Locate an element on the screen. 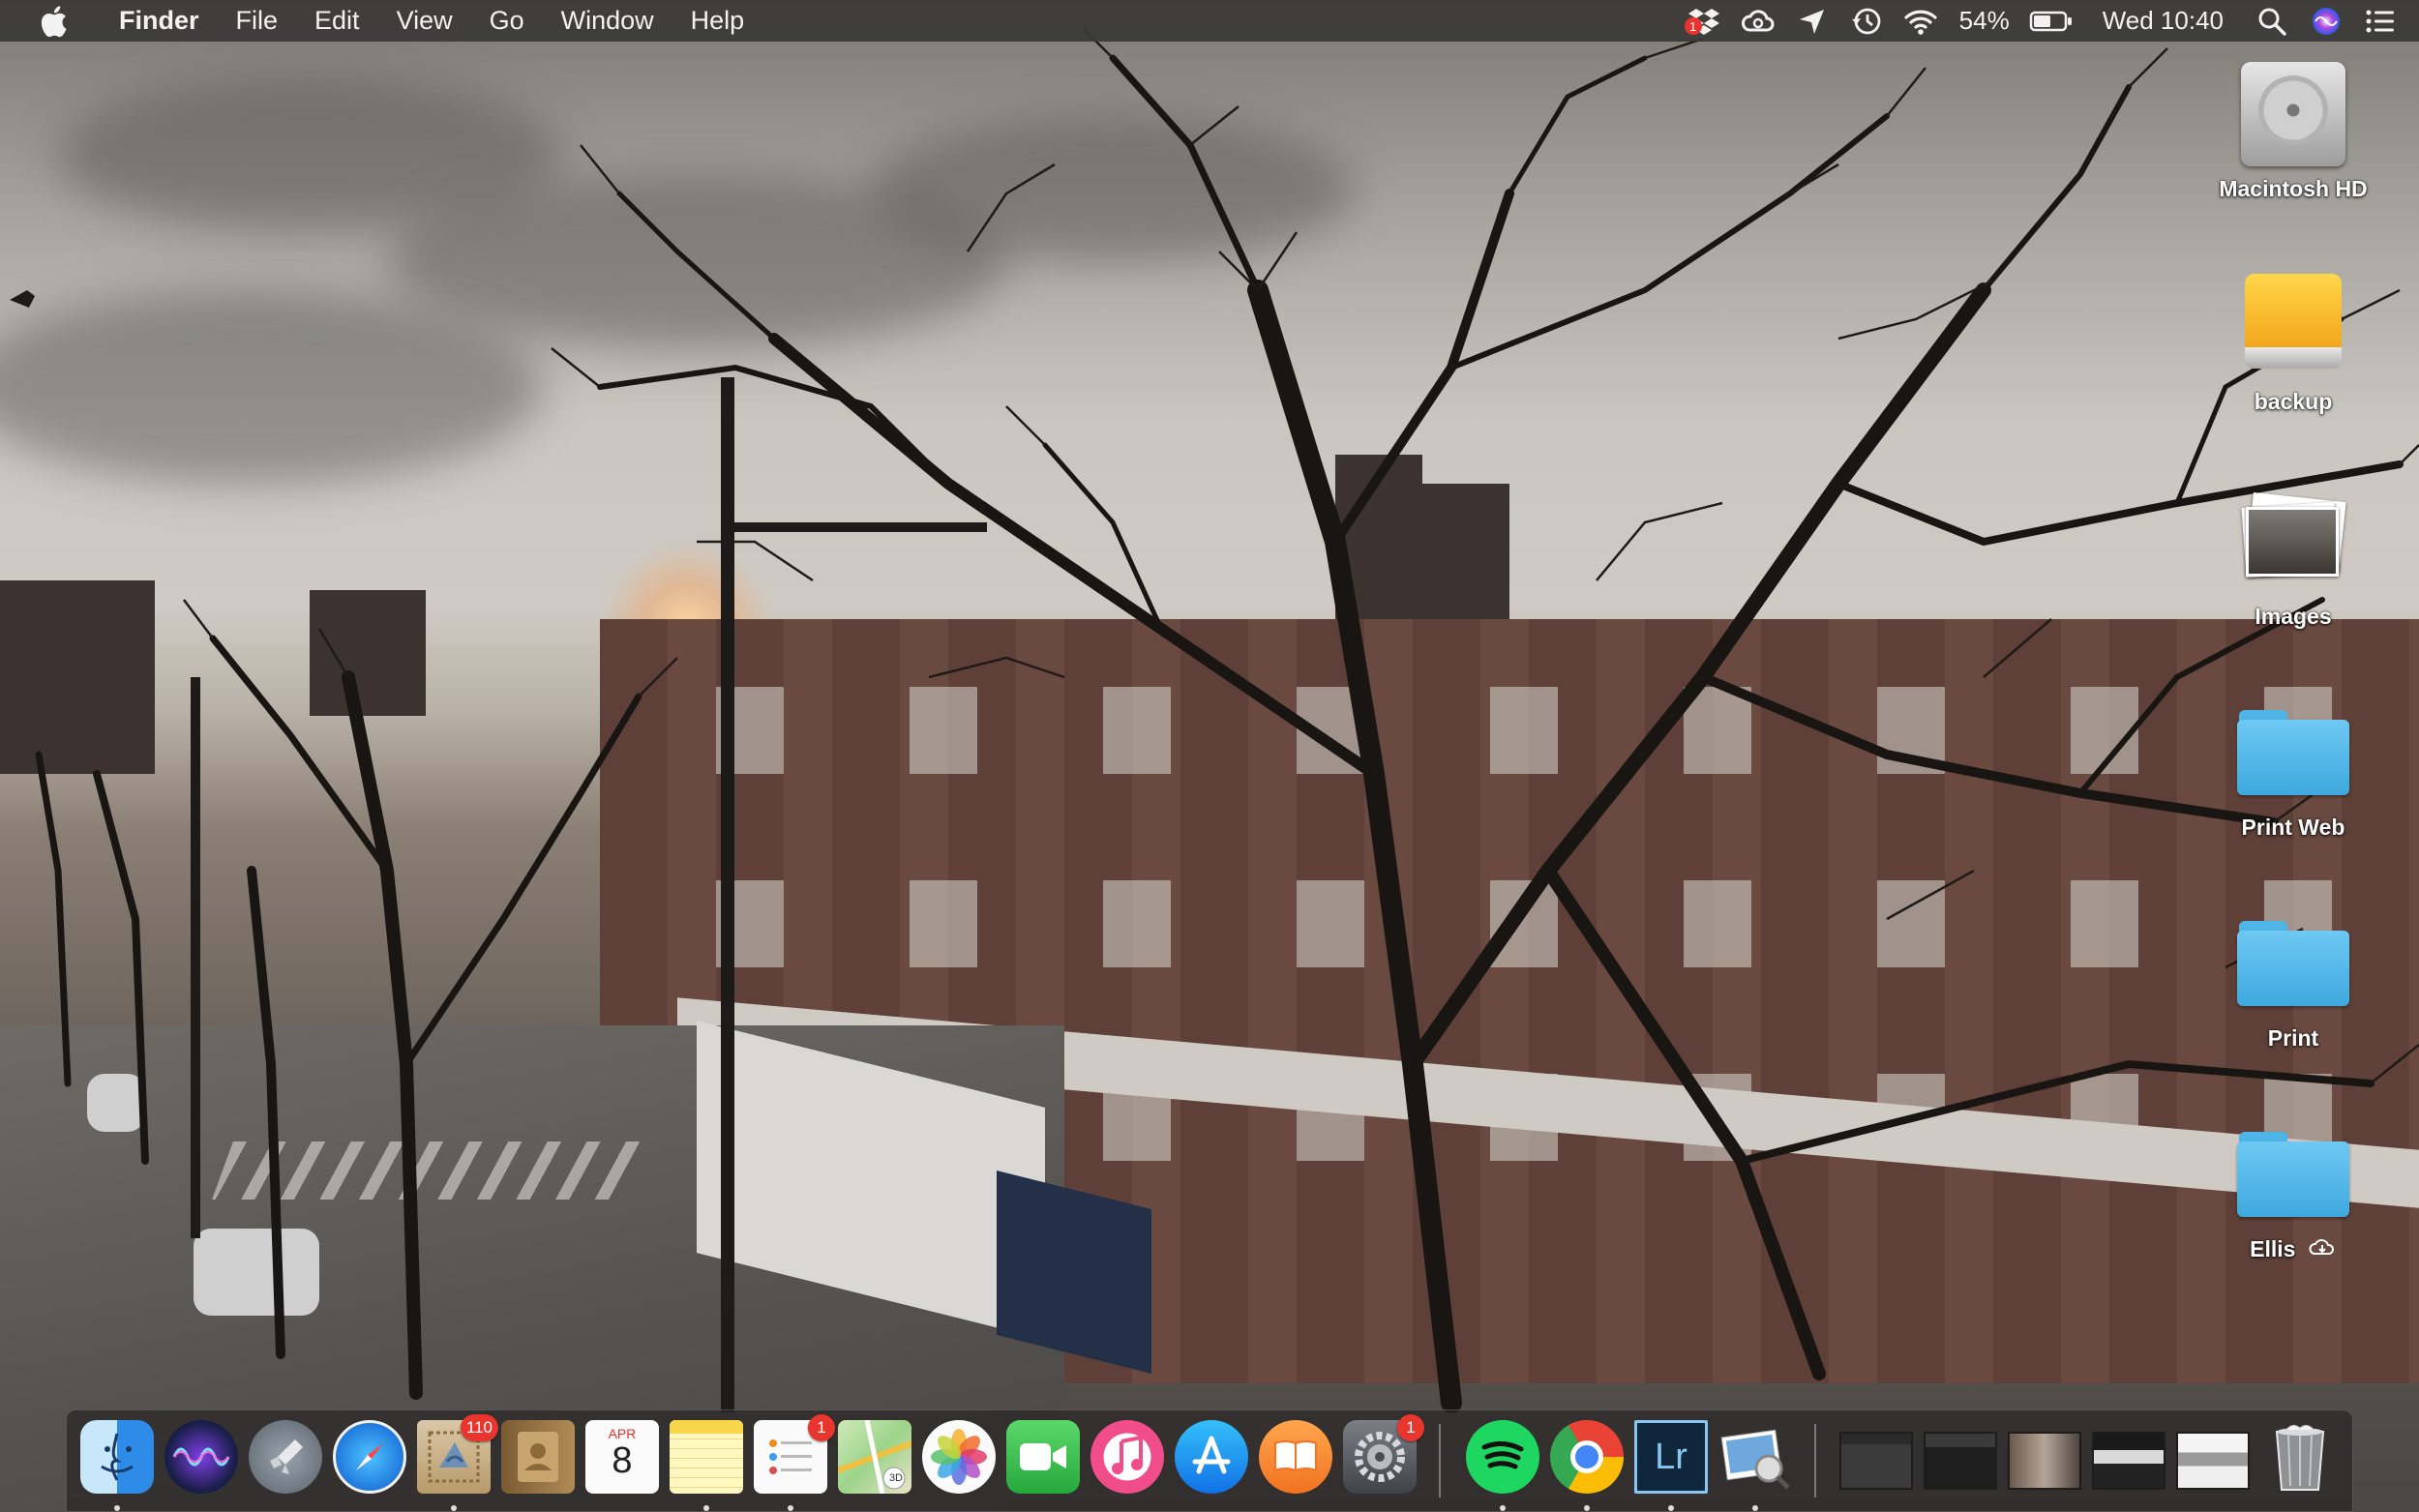 The height and width of the screenshot is (1512, 2419). mail-unread-badge: 110 is located at coordinates (479, 1427).